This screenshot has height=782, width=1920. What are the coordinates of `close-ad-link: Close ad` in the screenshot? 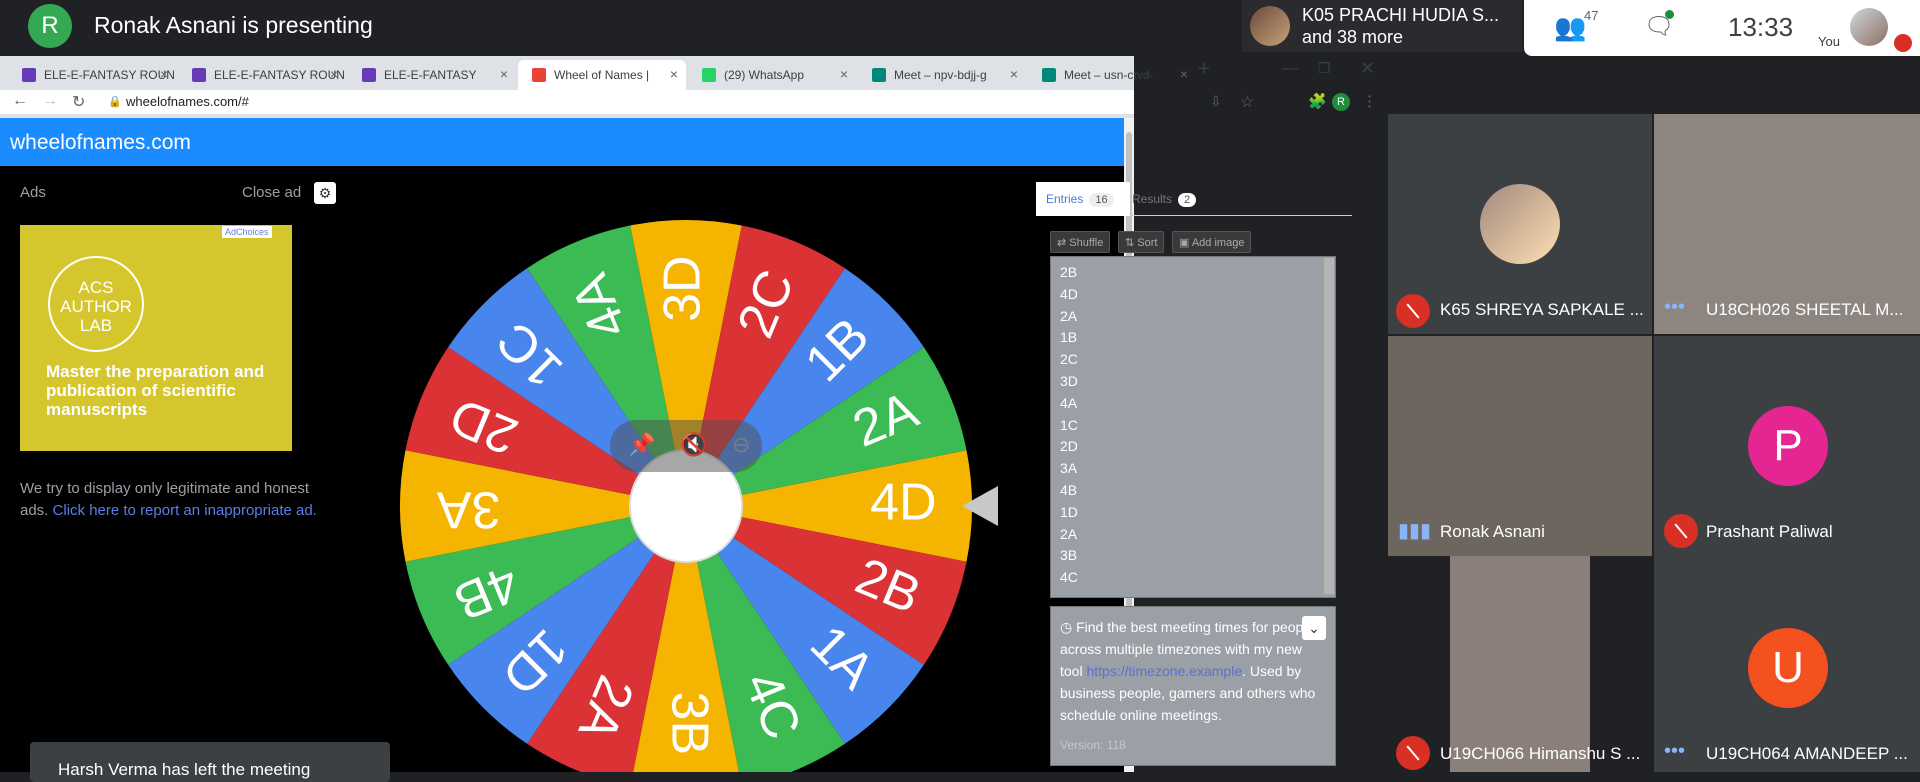 It's located at (271, 192).